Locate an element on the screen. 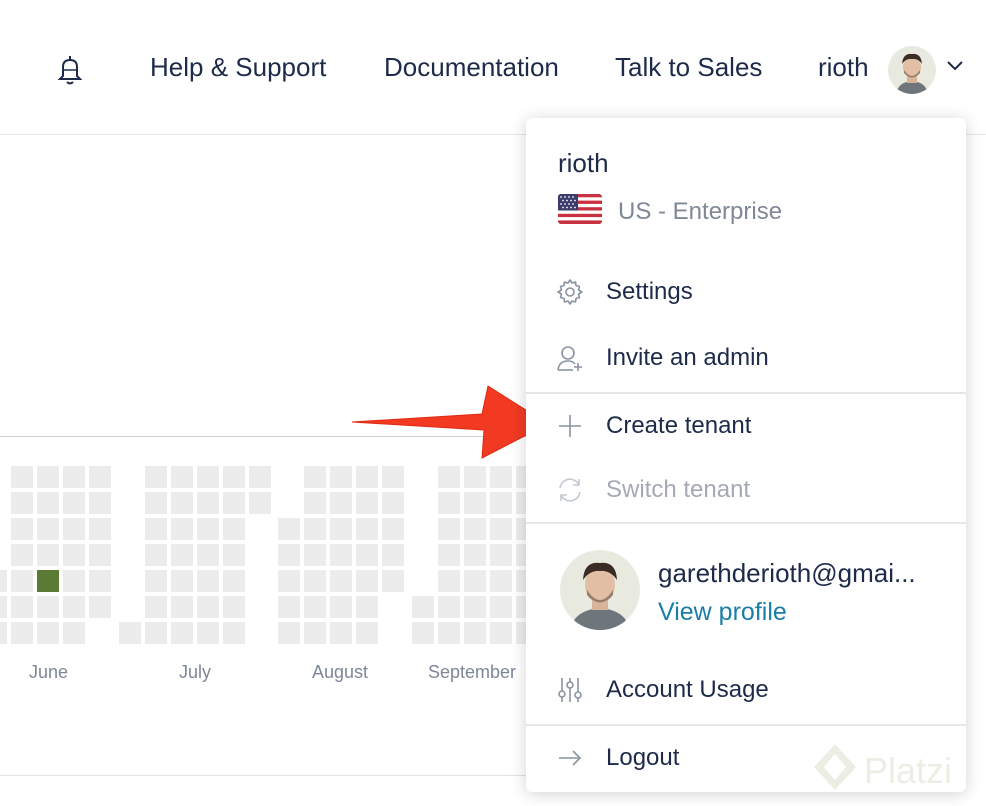  profile-avatar is located at coordinates (600, 590).